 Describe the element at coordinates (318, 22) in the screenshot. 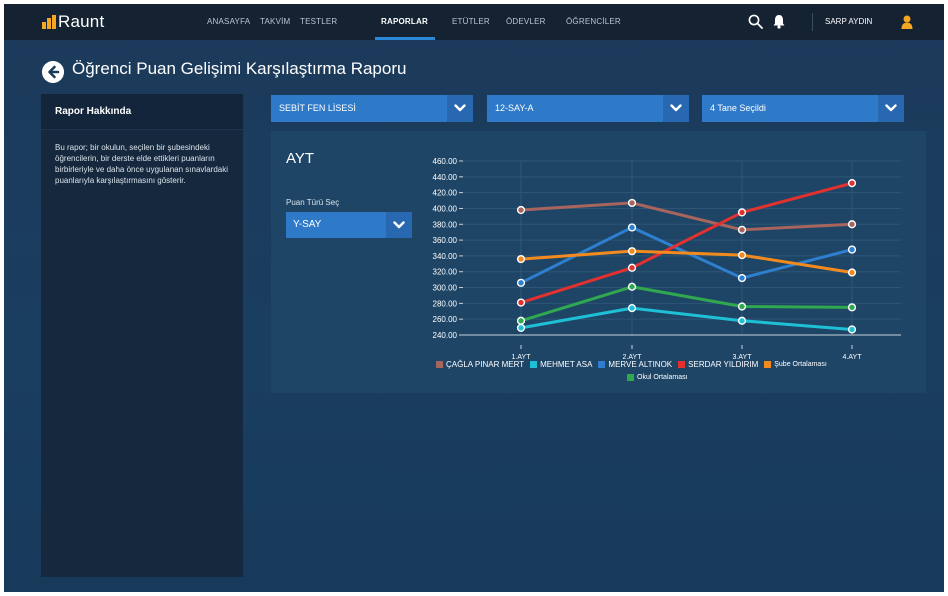

I see `nav-item-testler: TESTLER` at that location.